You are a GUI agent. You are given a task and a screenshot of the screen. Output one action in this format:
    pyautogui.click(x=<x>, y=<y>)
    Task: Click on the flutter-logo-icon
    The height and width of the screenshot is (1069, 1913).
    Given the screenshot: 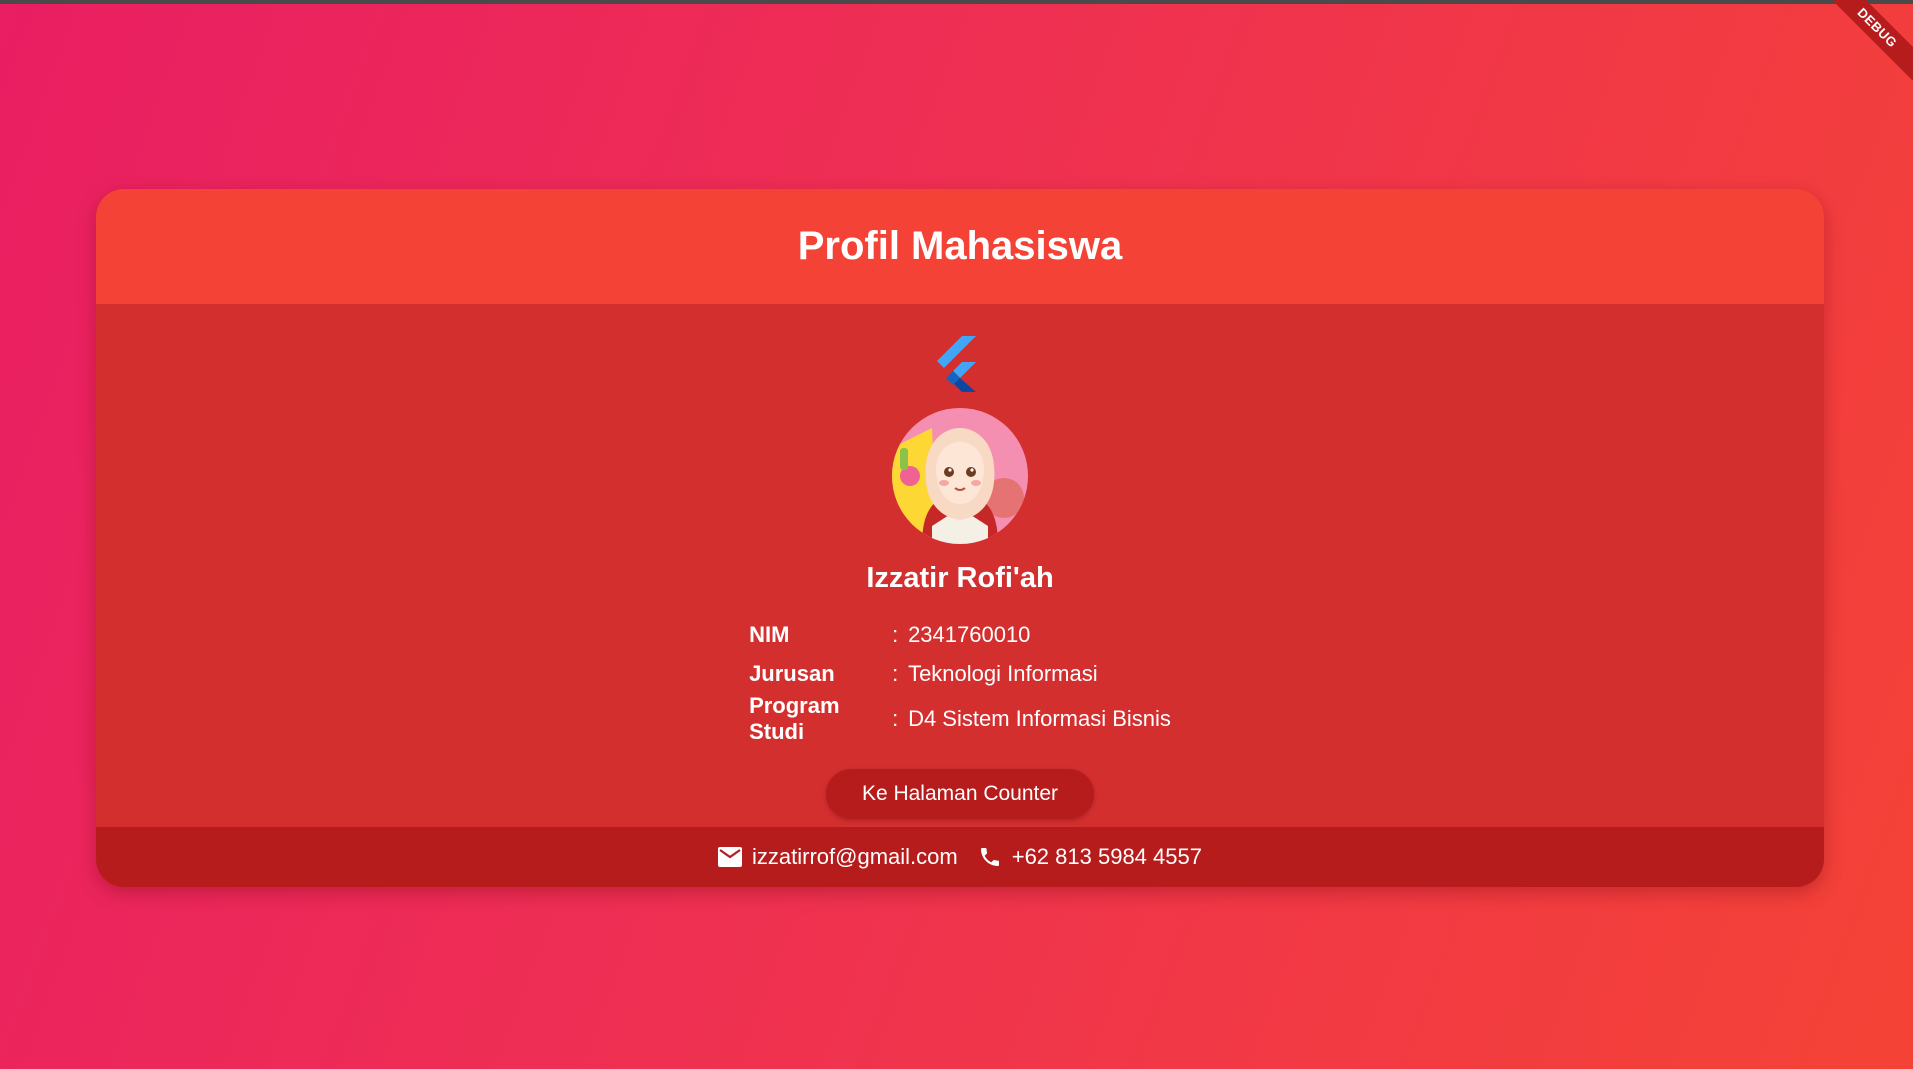 What is the action you would take?
    pyautogui.click(x=960, y=364)
    